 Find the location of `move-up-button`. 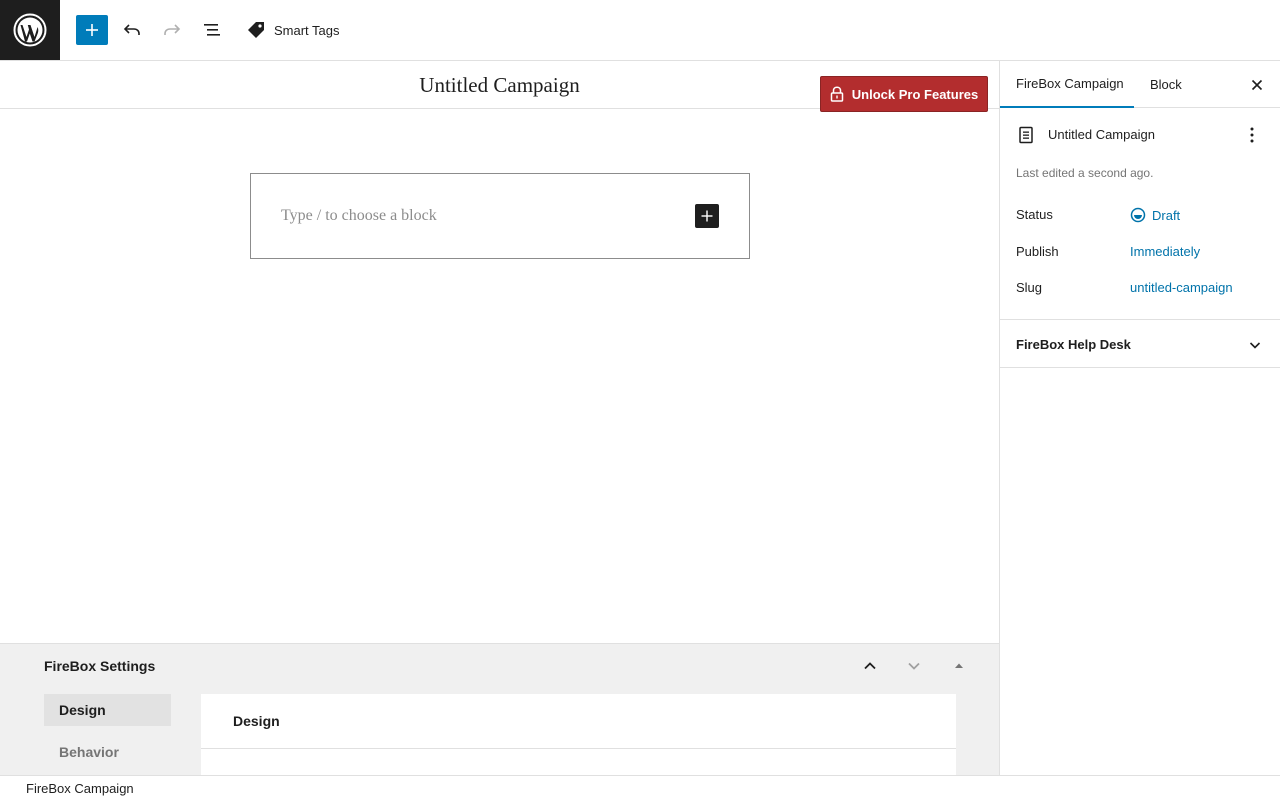

move-up-button is located at coordinates (870, 666).